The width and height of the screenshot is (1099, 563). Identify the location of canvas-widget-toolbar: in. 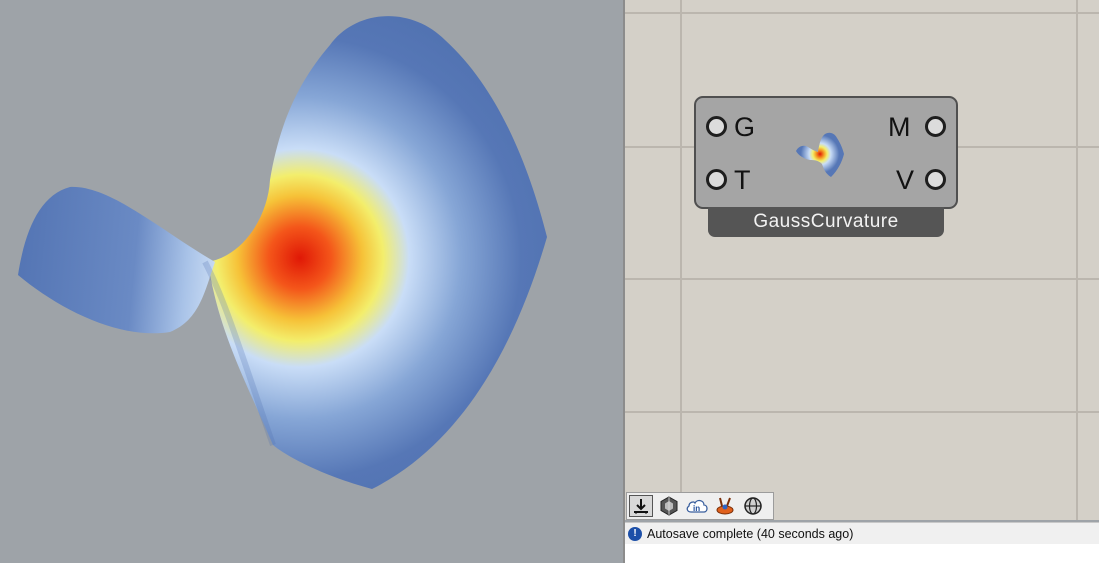
(700, 506).